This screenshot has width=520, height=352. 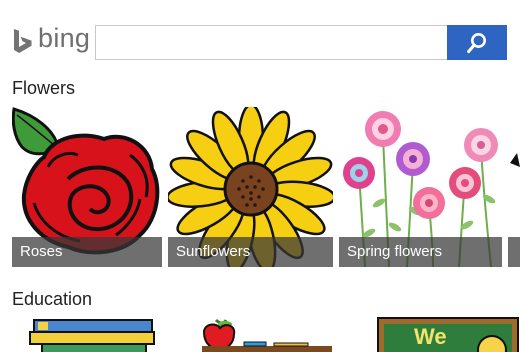 I want to click on search-icon, so click(x=476, y=42).